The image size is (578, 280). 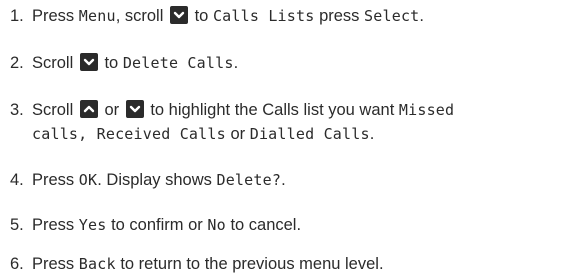 What do you see at coordinates (272, 110) in the screenshot?
I see `step-text: to highlight the Calls list you want` at bounding box center [272, 110].